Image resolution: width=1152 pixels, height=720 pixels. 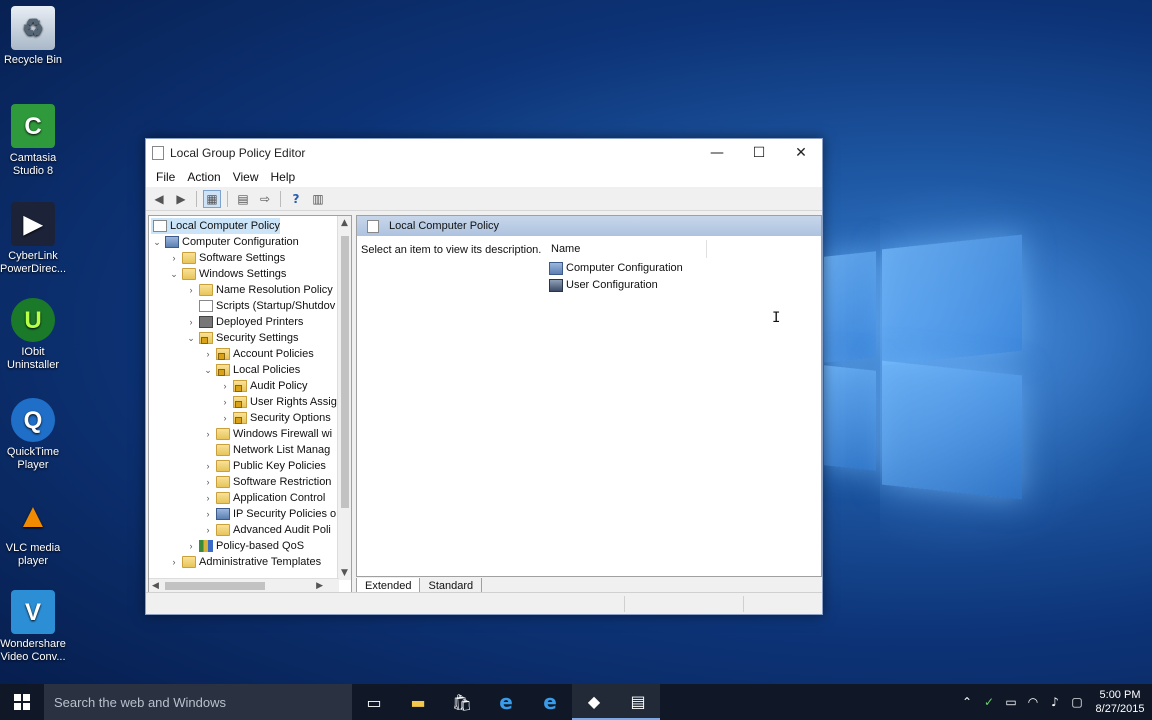 I want to click on tree-item-policy-based-qos: › Policy-based QoS, so click(x=244, y=546).